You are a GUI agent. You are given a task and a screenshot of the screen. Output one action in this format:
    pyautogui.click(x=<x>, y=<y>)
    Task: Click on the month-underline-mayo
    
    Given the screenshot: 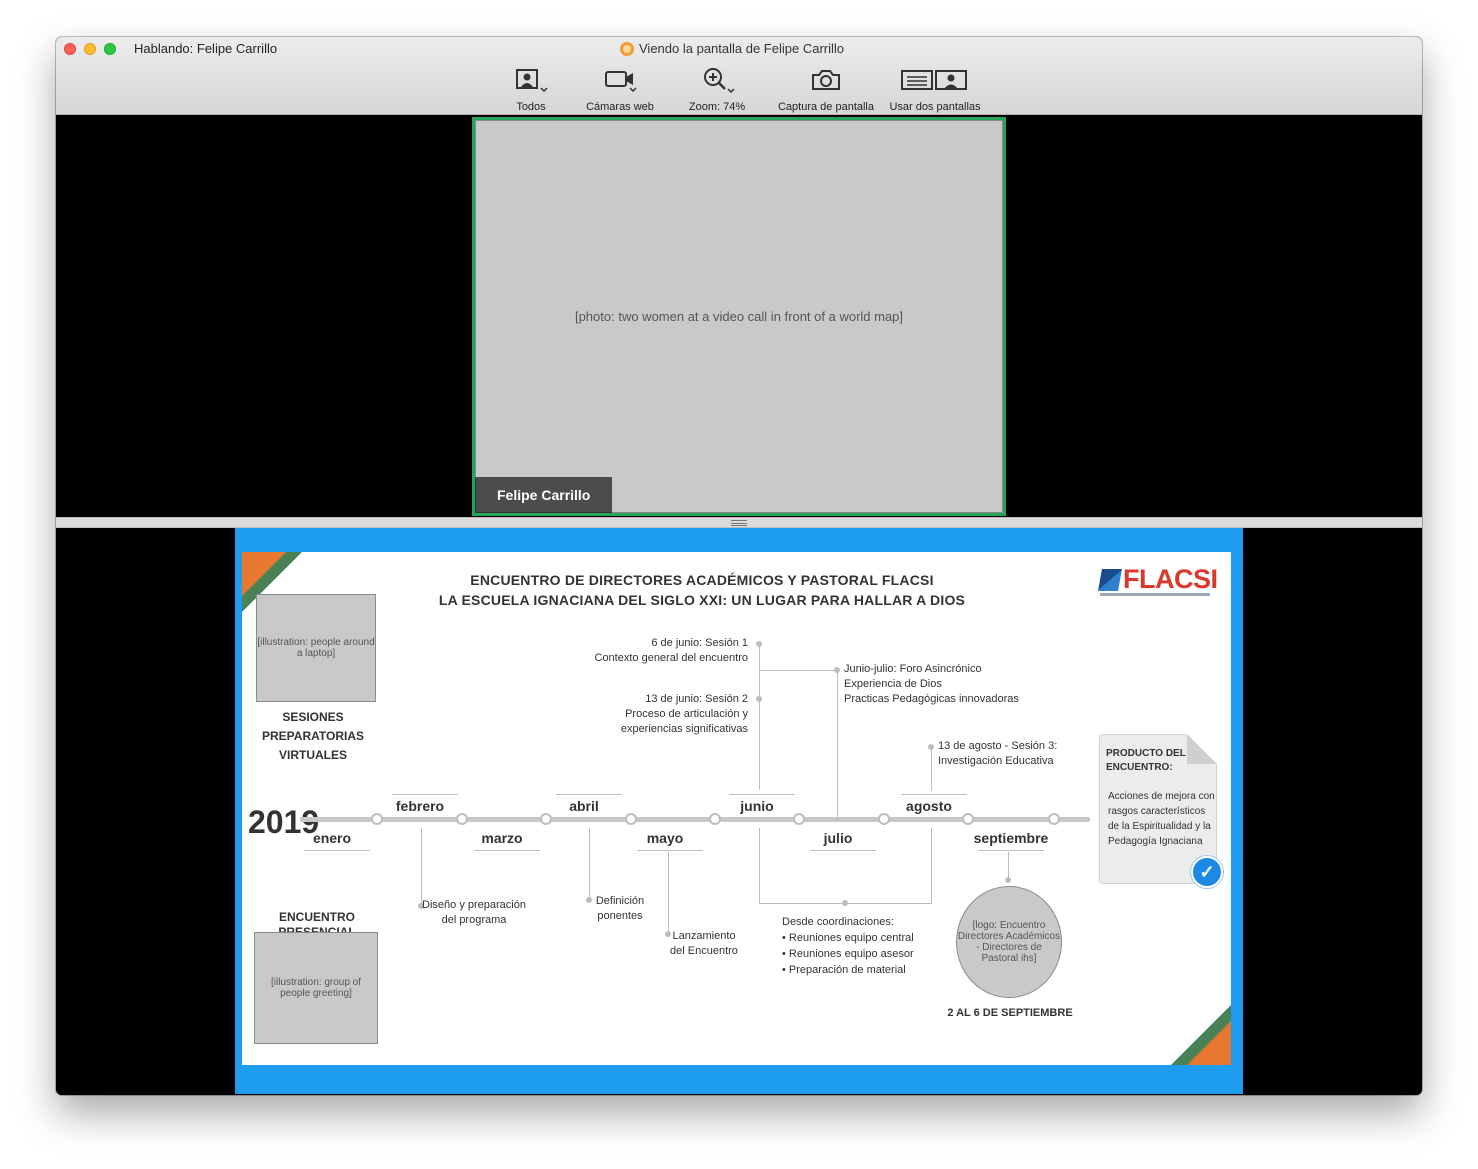 What is the action you would take?
    pyautogui.click(x=670, y=850)
    